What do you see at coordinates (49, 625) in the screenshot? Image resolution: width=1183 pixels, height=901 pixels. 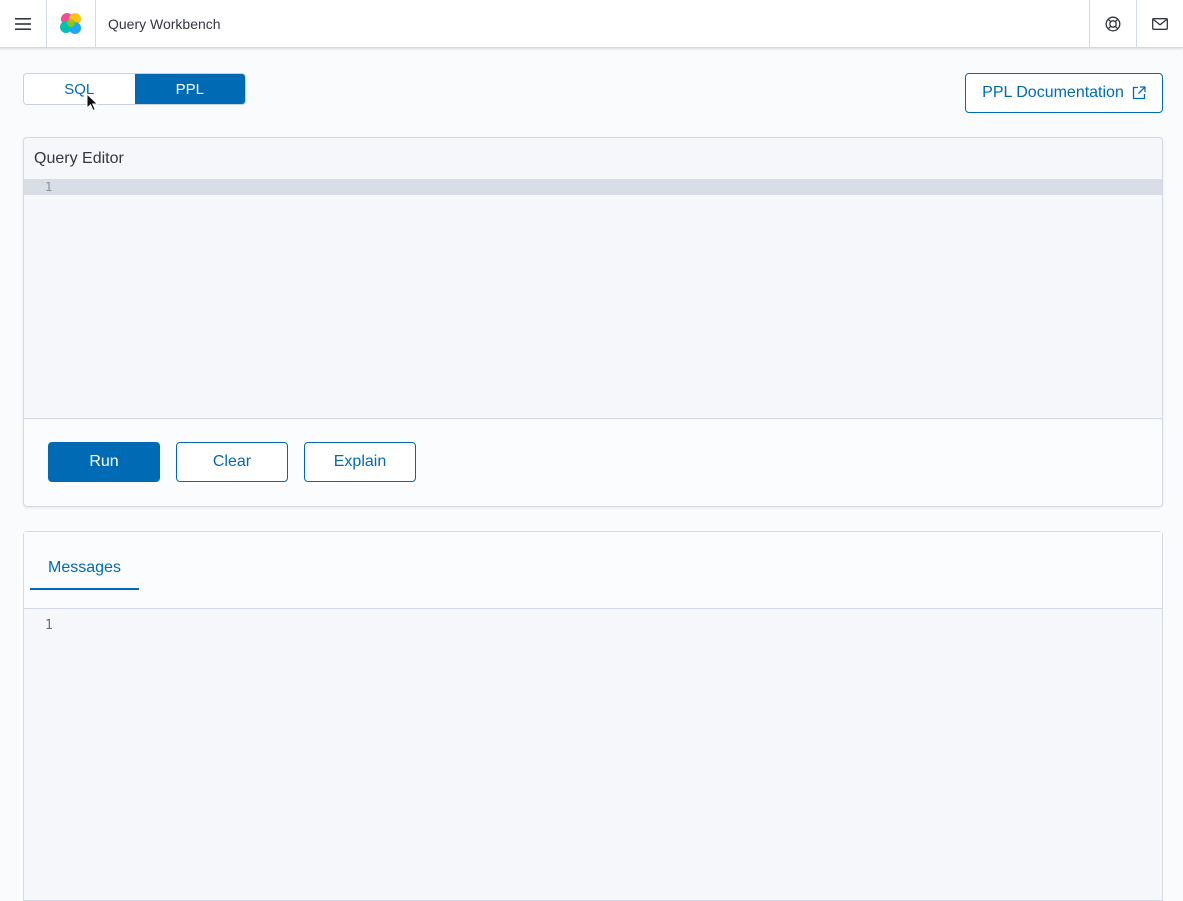 I see `output-line-number: 1` at bounding box center [49, 625].